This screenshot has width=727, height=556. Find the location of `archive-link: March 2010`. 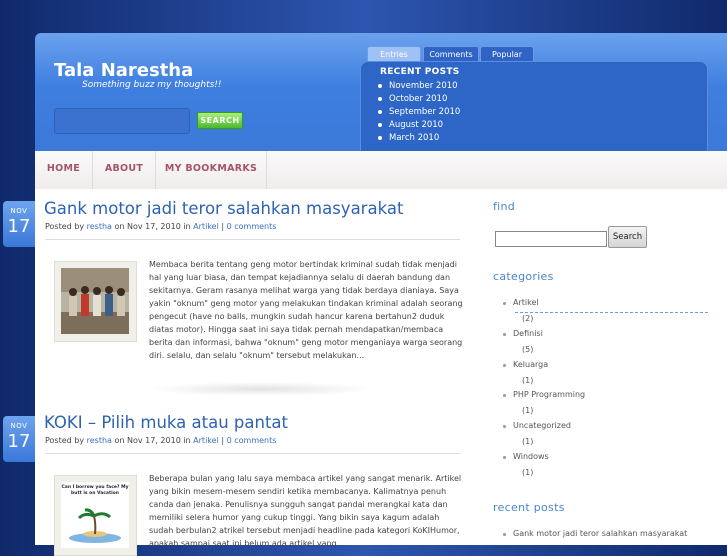

archive-link: March 2010 is located at coordinates (408, 138).